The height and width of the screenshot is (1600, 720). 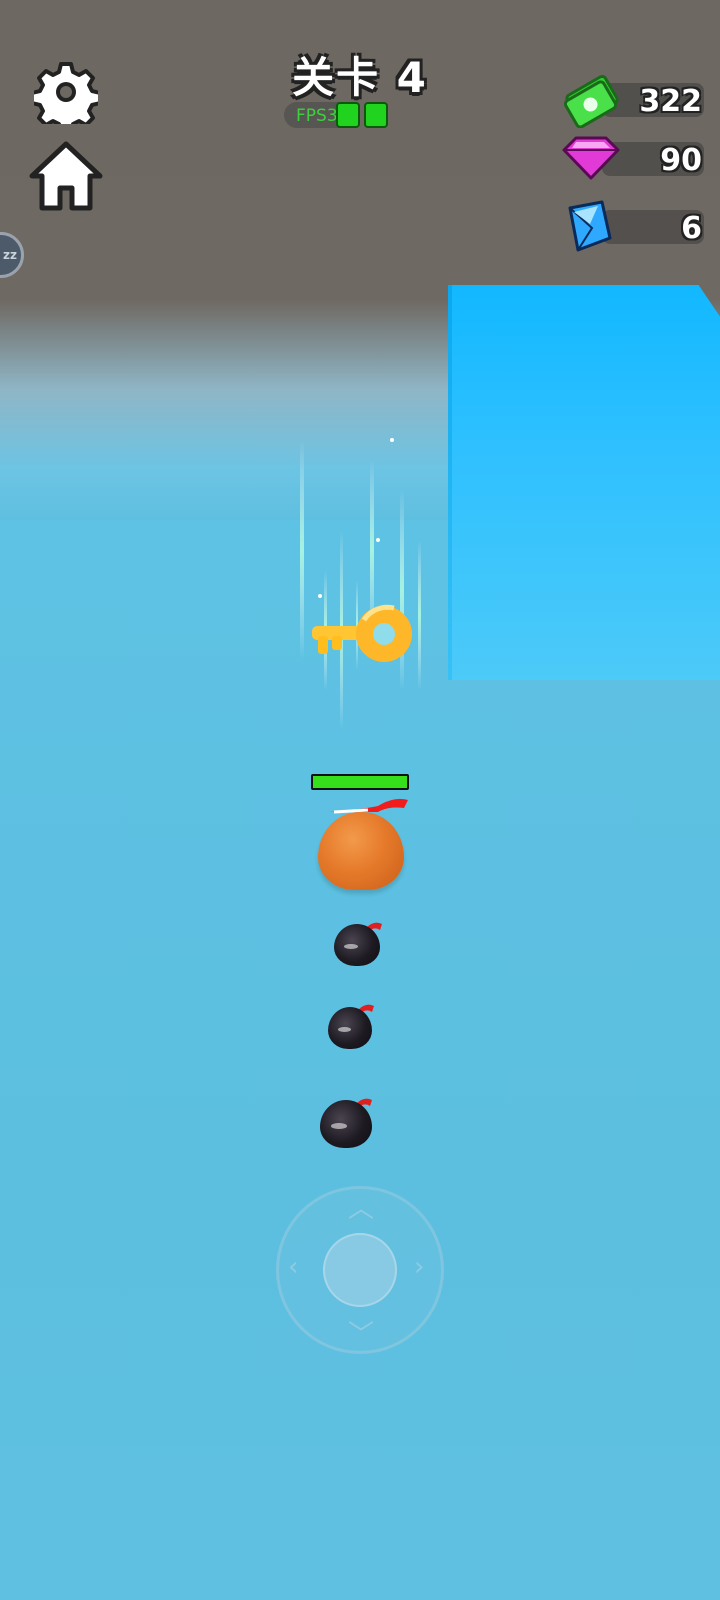 I want to click on player-health-fill, so click(x=360, y=782).